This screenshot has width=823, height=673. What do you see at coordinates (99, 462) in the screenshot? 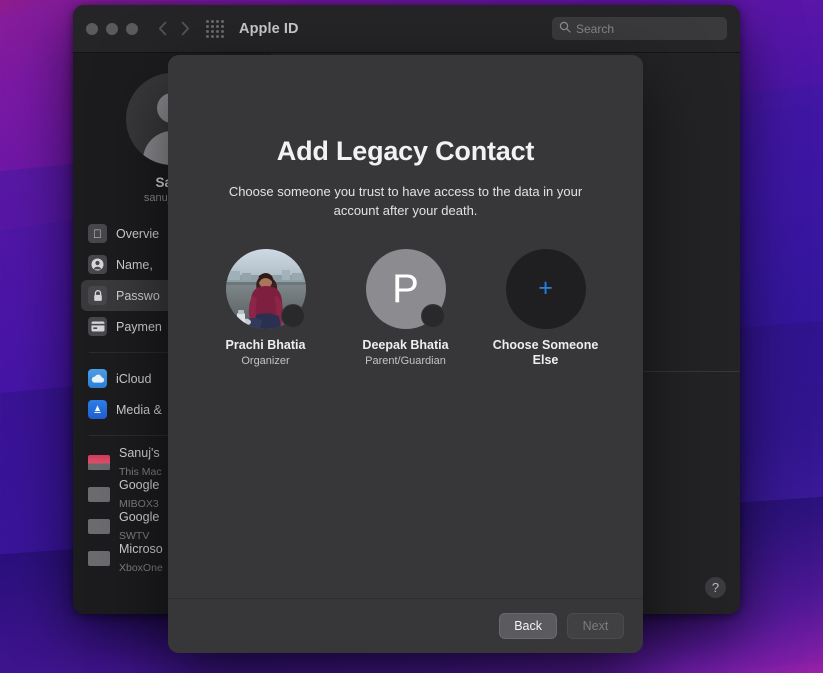
I see `macbook-icon` at bounding box center [99, 462].